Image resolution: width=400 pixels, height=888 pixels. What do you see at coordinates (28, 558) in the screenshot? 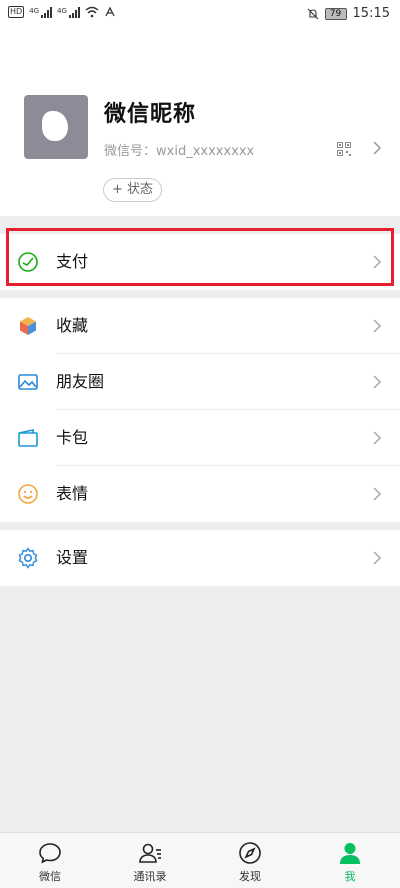
I see `gear-icon` at bounding box center [28, 558].